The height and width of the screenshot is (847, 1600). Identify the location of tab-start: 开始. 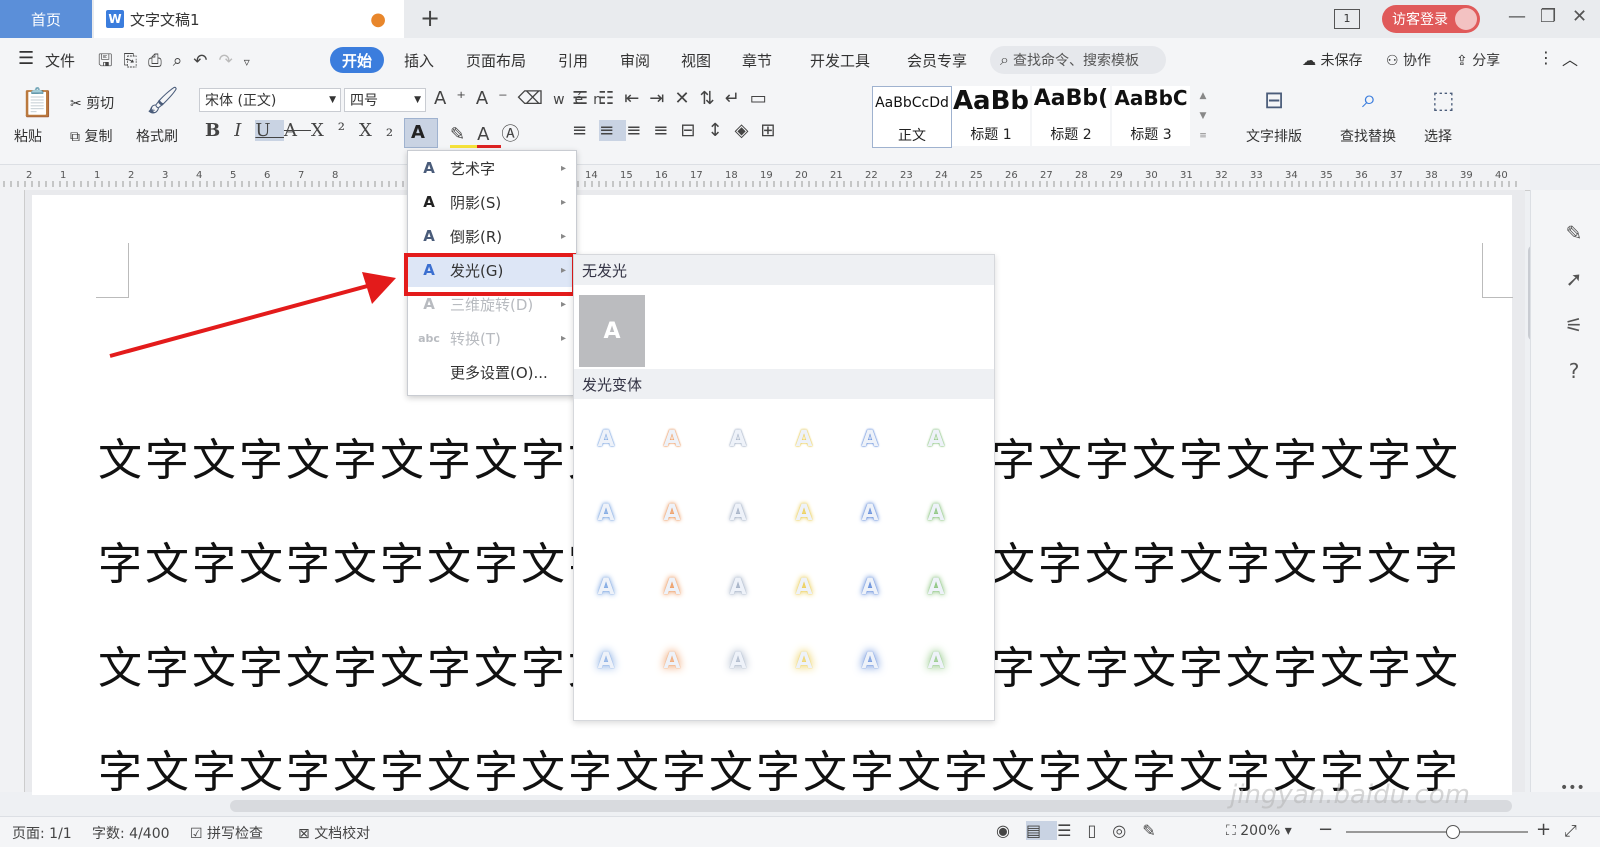
(357, 60).